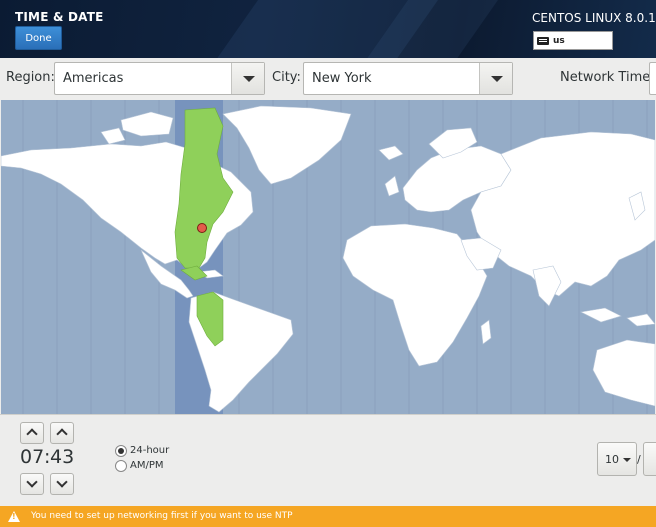  I want to click on done-button: Done, so click(38, 38).